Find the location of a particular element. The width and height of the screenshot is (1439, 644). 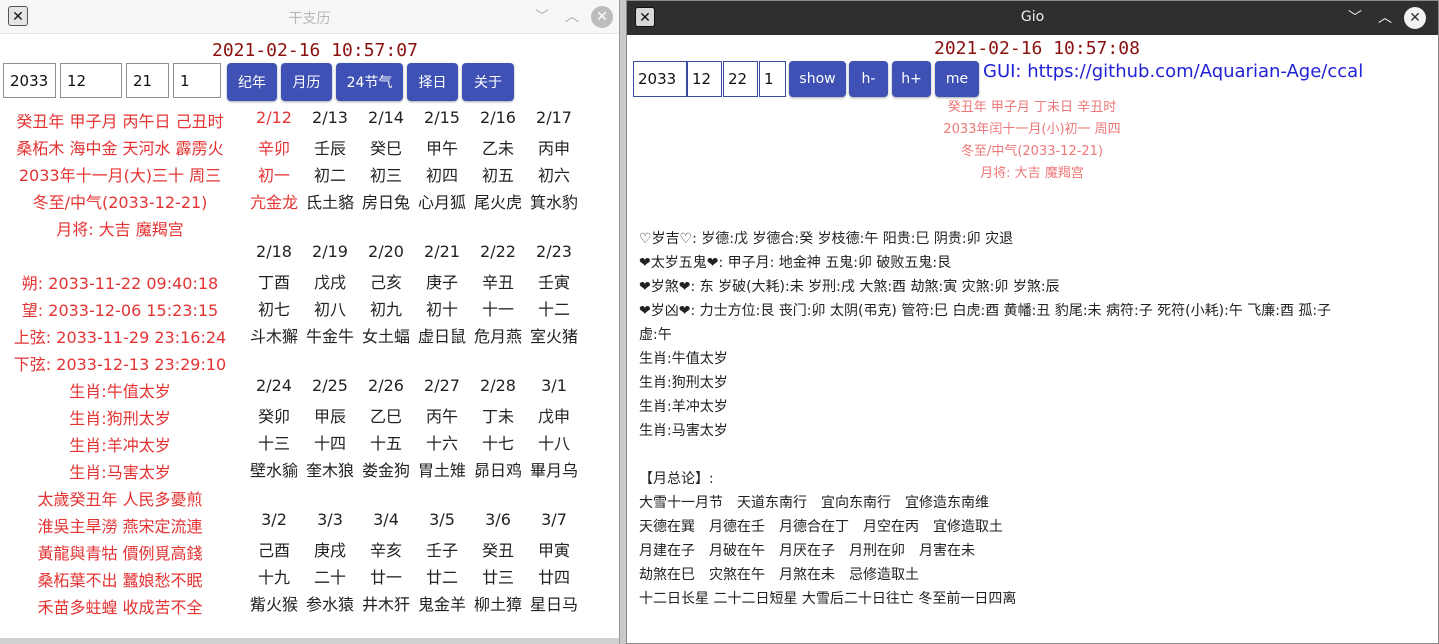

calendar-mansion: 尾火虎 is located at coordinates (497, 202).